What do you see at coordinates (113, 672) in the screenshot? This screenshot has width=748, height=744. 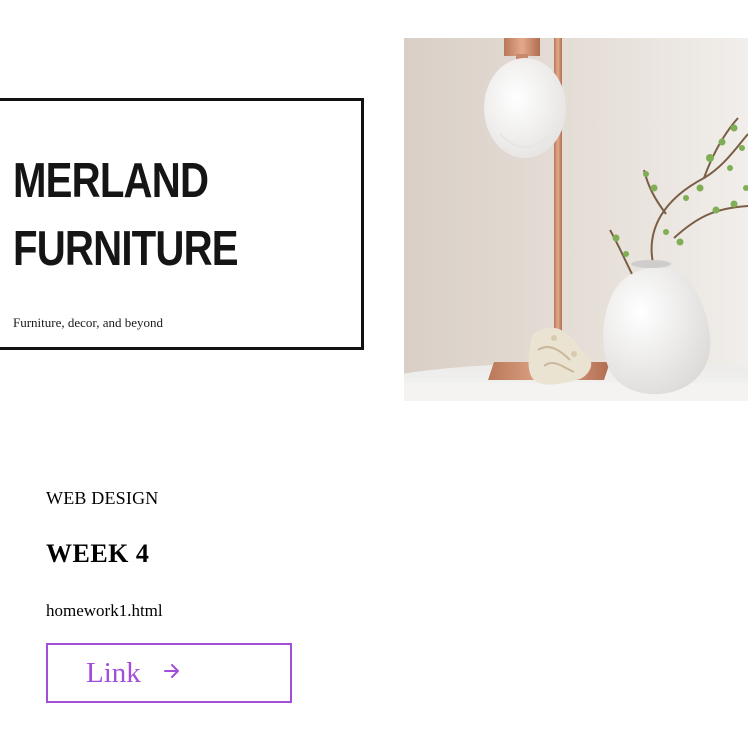 I see `link-button-label: Link` at bounding box center [113, 672].